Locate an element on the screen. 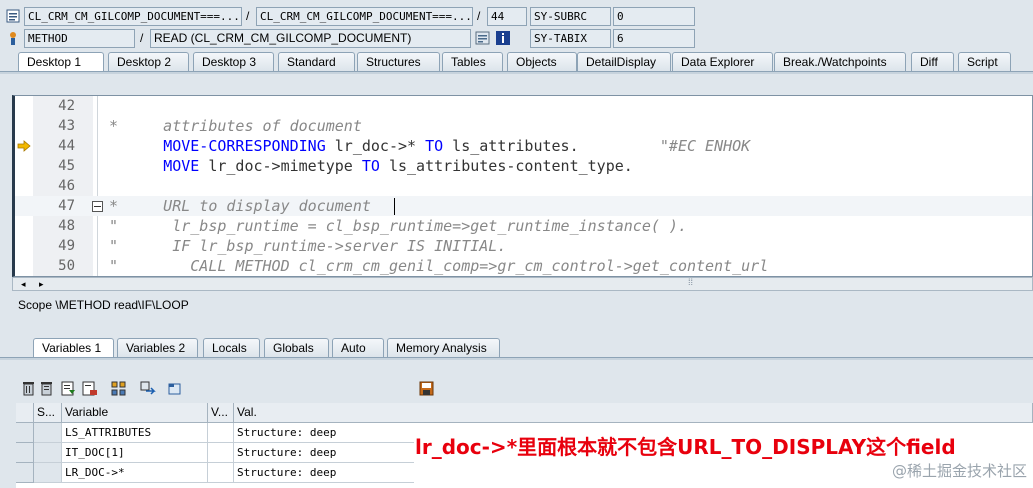  source-code-icon is located at coordinates (483, 38).